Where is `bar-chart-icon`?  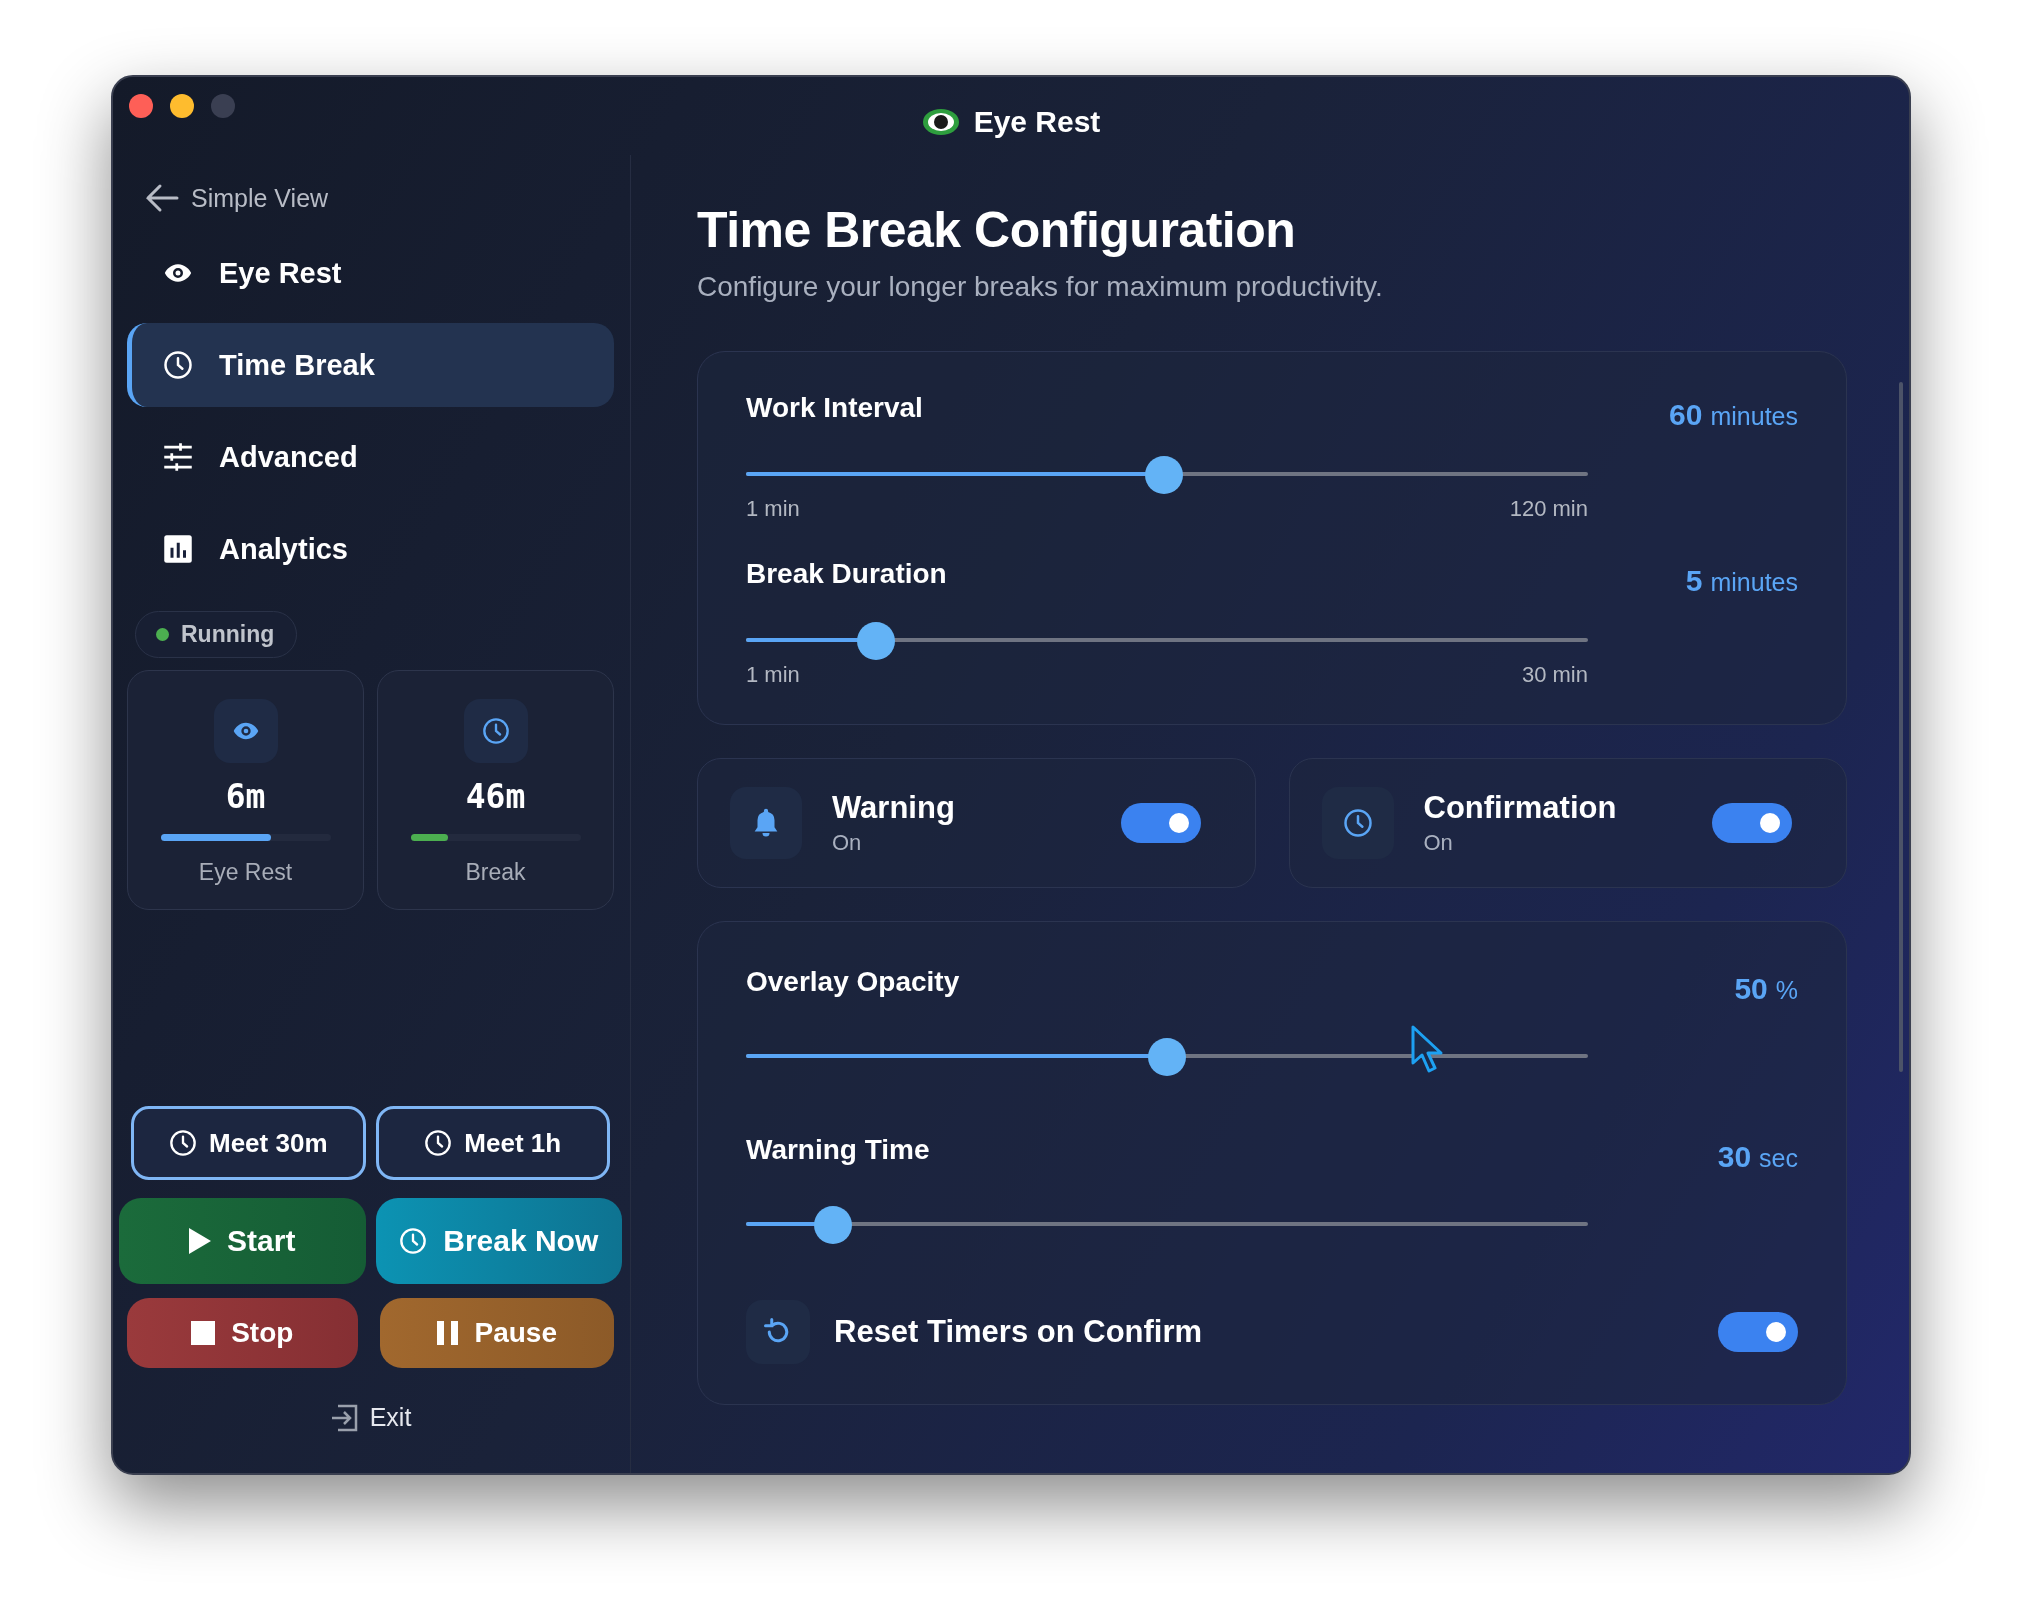
bar-chart-icon is located at coordinates (178, 549).